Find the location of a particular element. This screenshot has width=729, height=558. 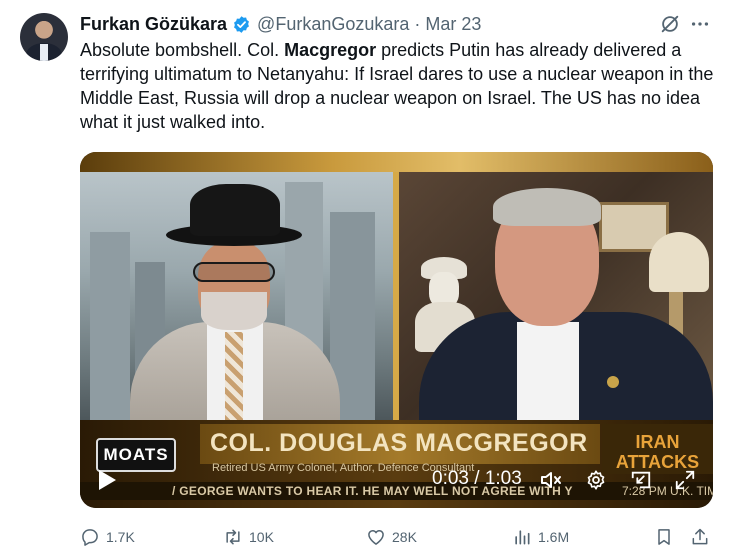

grok-icon is located at coordinates (670, 24).